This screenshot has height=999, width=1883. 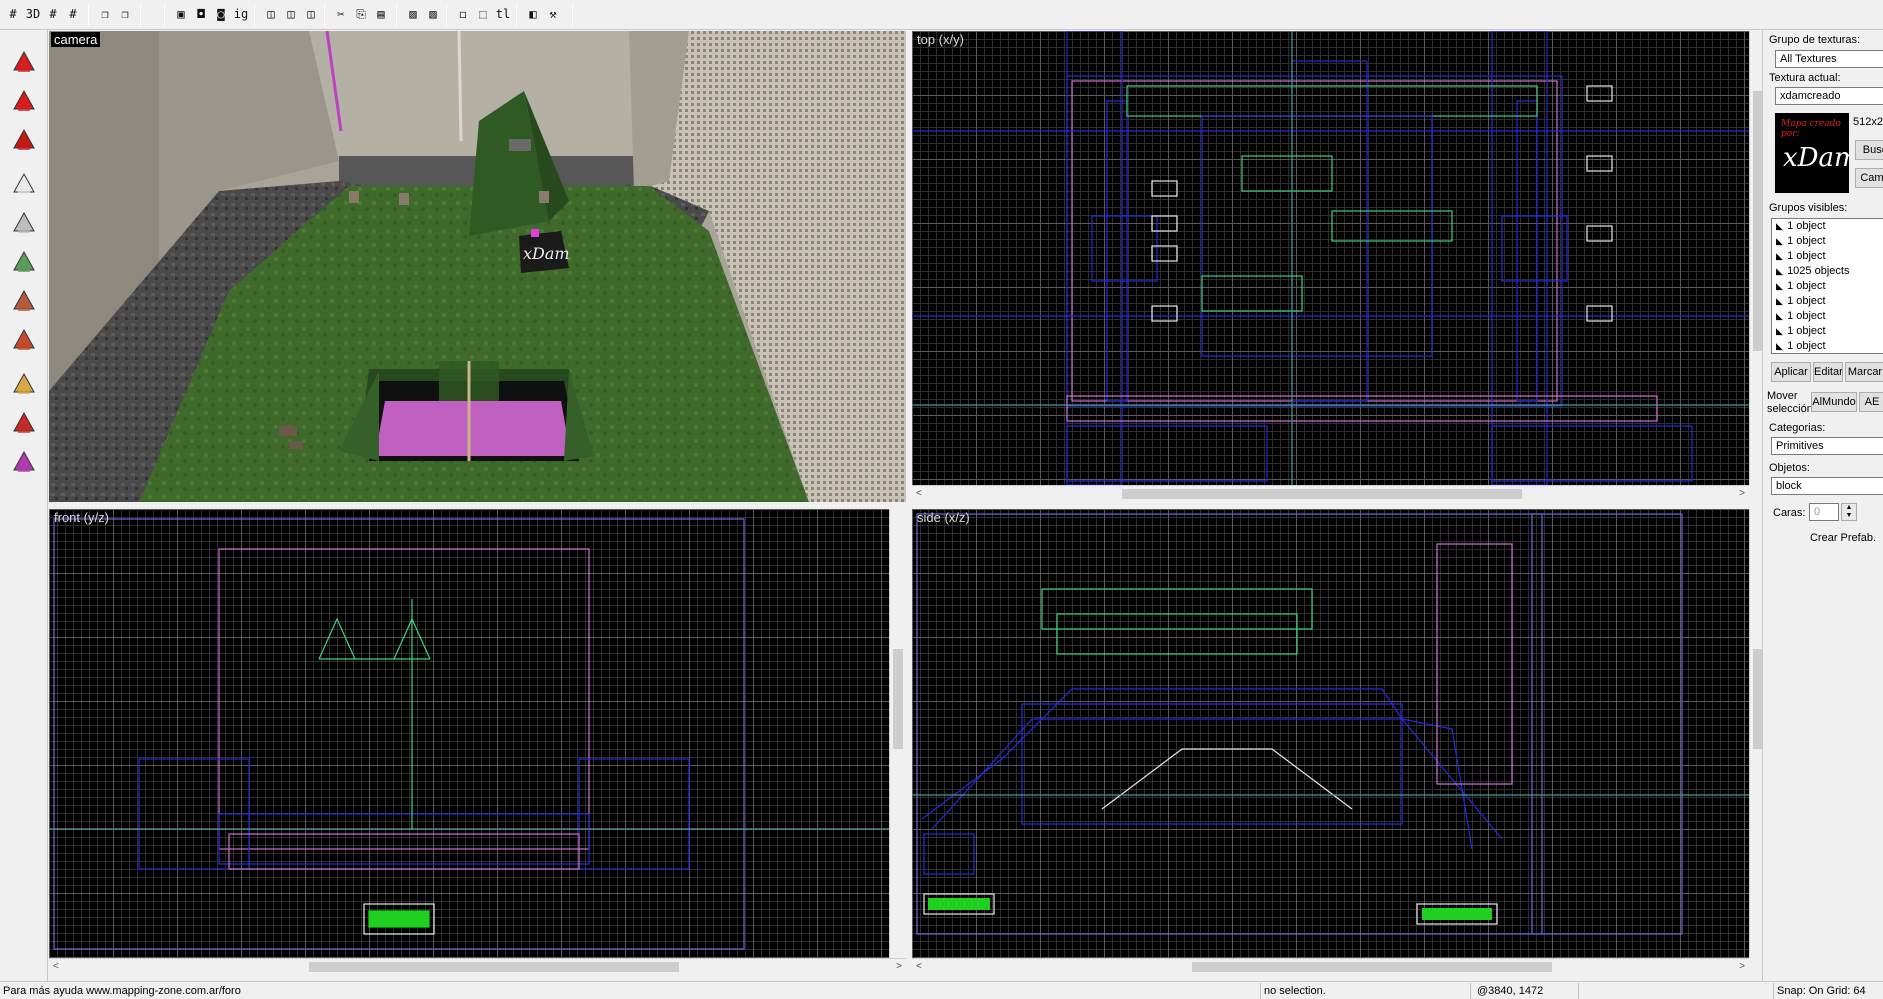 What do you see at coordinates (1824, 512) in the screenshot?
I see `faces-input: 0` at bounding box center [1824, 512].